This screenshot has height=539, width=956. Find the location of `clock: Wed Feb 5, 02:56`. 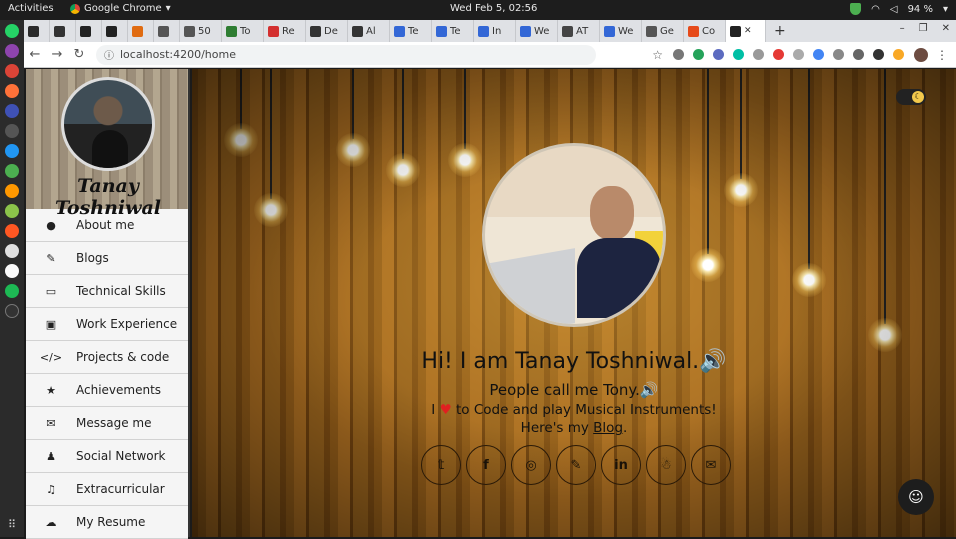

clock: Wed Feb 5, 02:56 is located at coordinates (493, 8).